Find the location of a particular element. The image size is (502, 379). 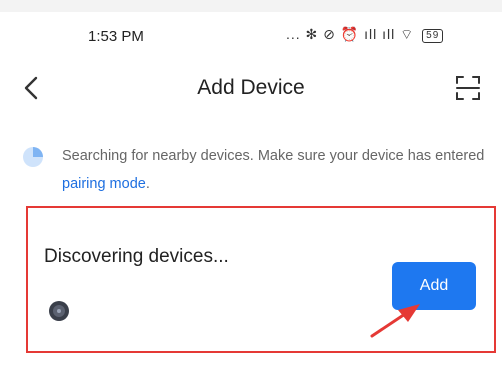

status-bar: 1:53 PM ... ✻ ⊘ ⏰ ıll ıll ⌔ 59 is located at coordinates (251, 38).